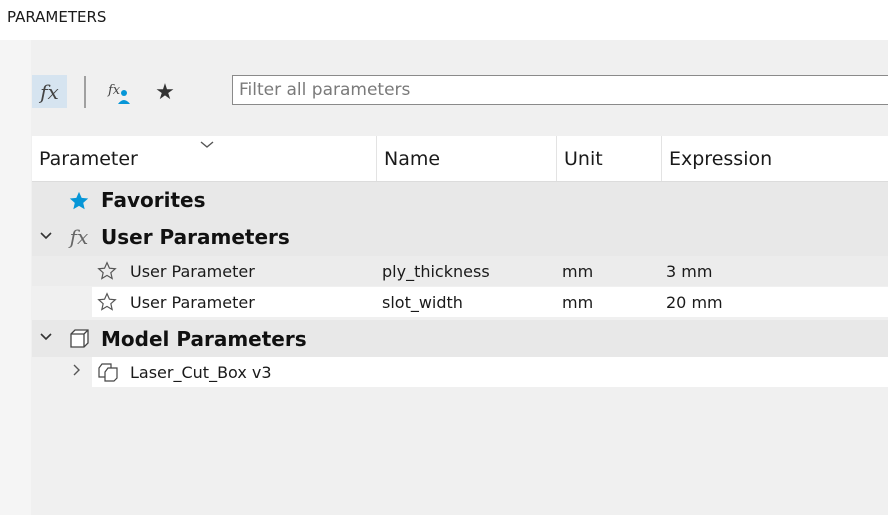  What do you see at coordinates (609, 158) in the screenshot?
I see `column-header-unit: Unit` at bounding box center [609, 158].